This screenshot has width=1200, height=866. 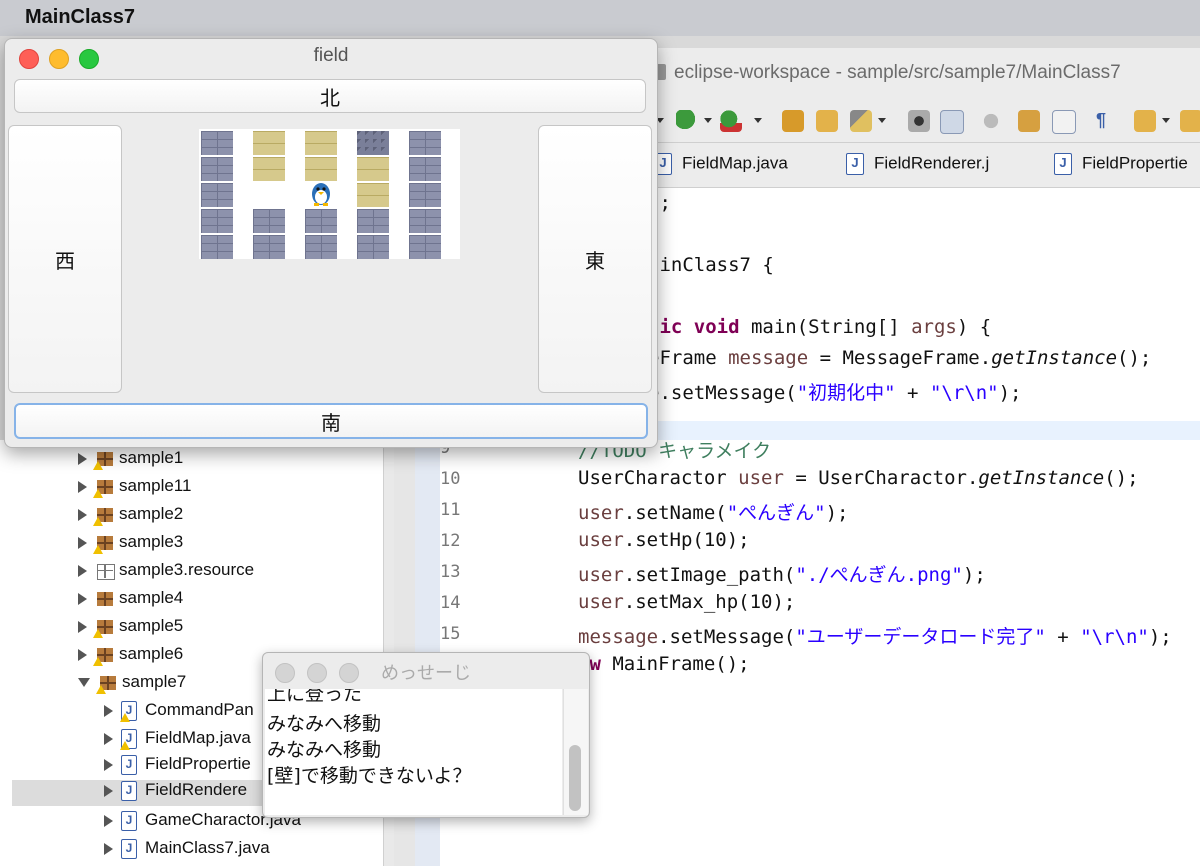 What do you see at coordinates (917, 166) in the screenshot?
I see `tab-fieldrenderer: J FieldRenderer.j` at bounding box center [917, 166].